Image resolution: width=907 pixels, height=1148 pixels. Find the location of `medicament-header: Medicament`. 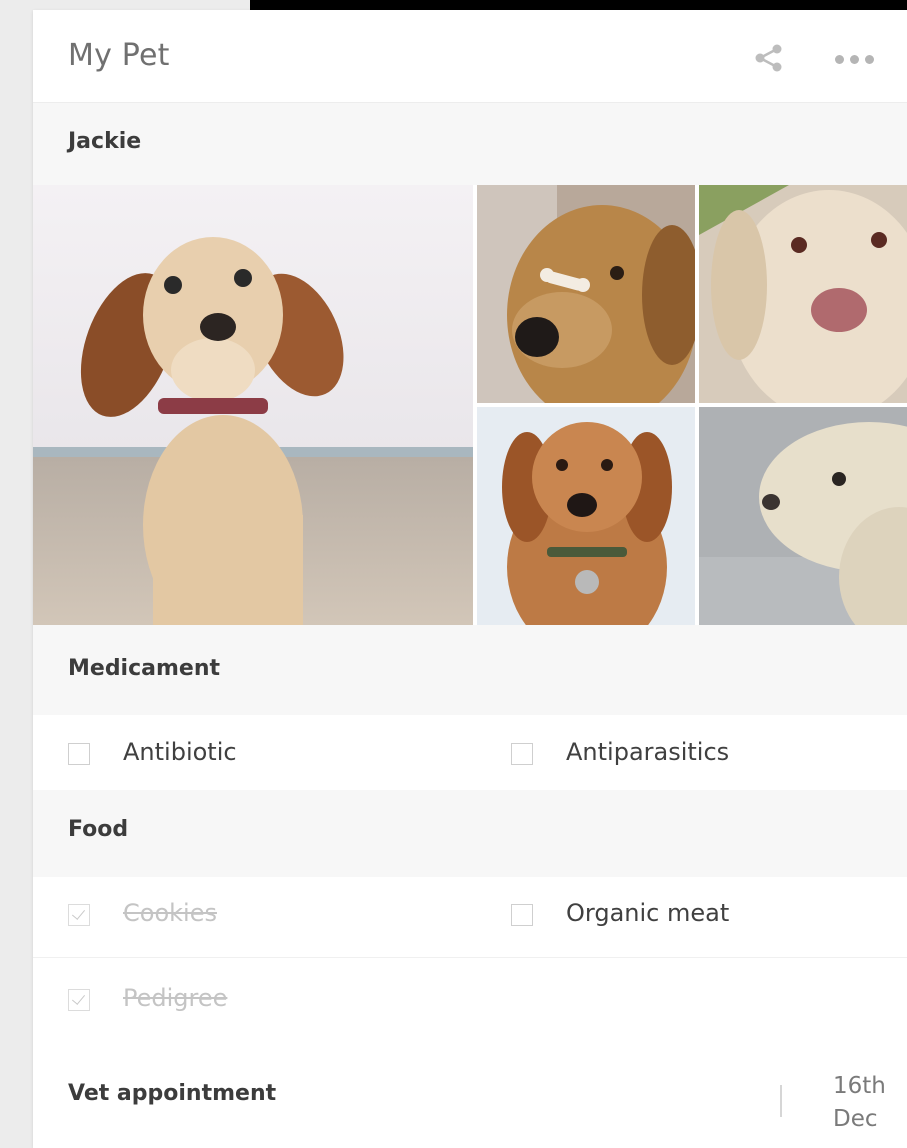

medicament-header: Medicament is located at coordinates (470, 670).